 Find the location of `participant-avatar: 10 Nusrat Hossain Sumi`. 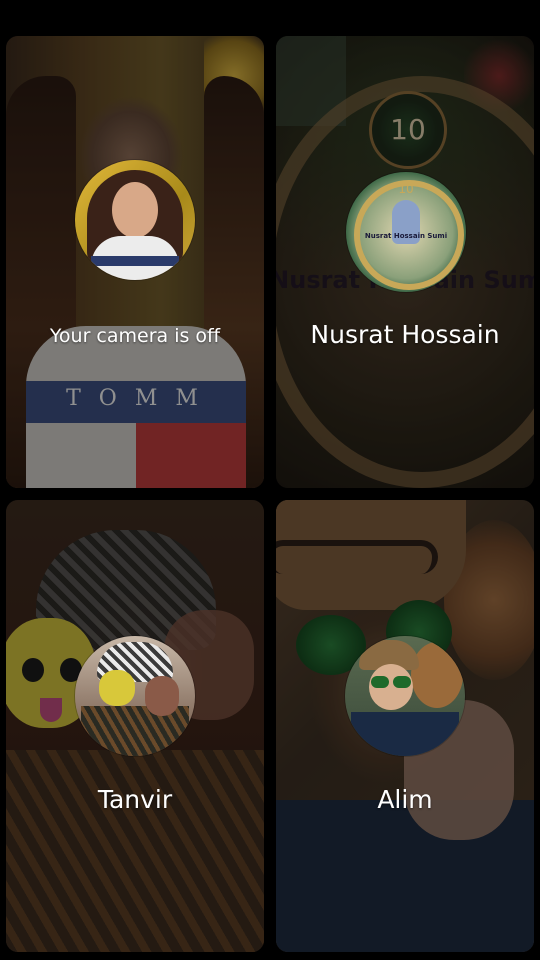

participant-avatar: 10 Nusrat Hossain Sumi is located at coordinates (406, 232).